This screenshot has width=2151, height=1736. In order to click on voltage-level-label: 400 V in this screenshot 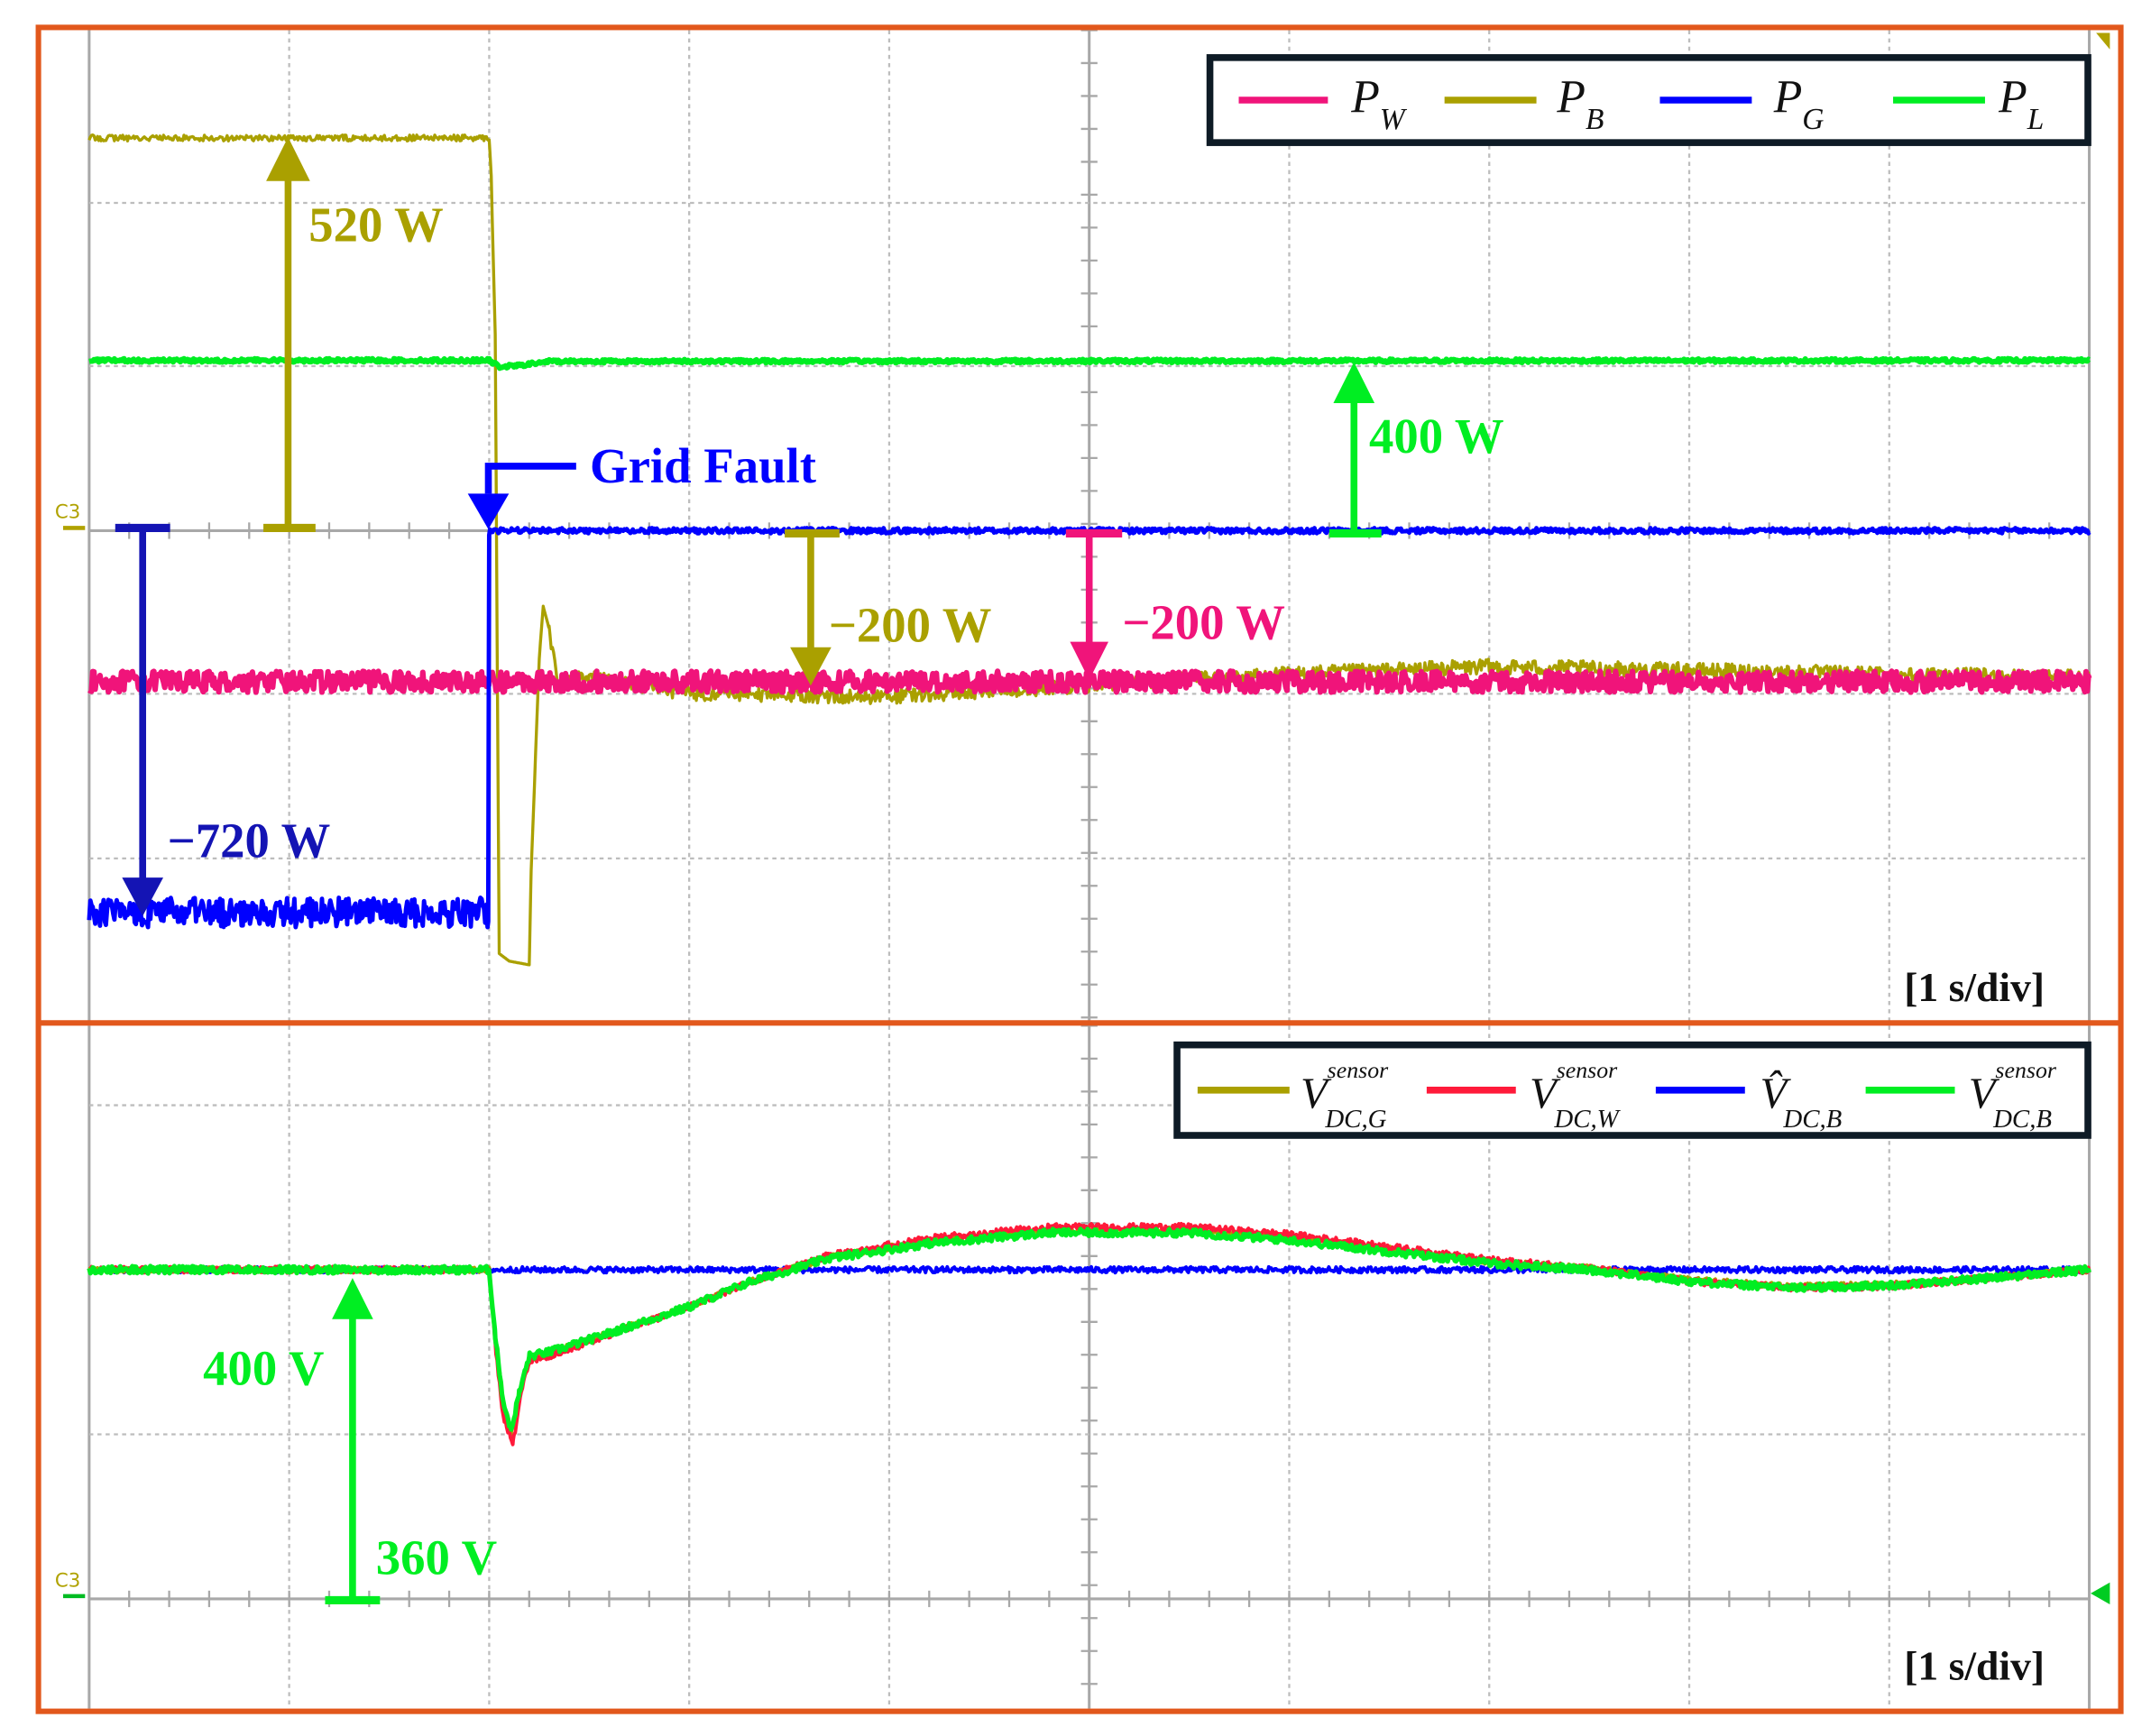, I will do `click(263, 1368)`.